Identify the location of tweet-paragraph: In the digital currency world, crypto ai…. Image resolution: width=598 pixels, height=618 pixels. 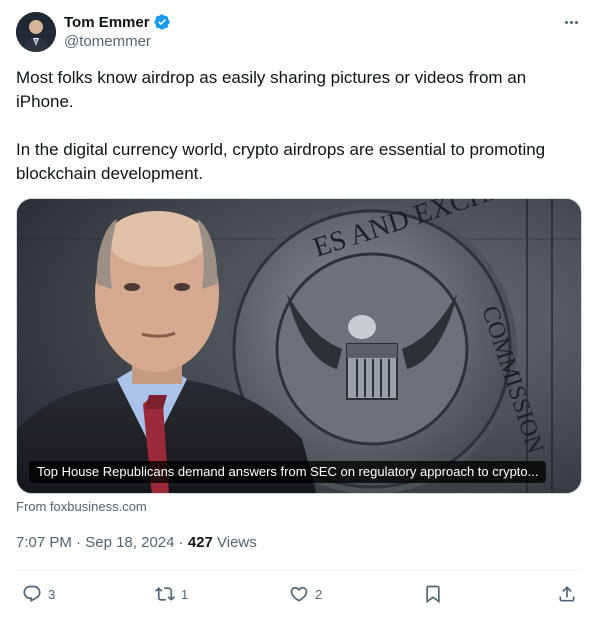
(281, 161).